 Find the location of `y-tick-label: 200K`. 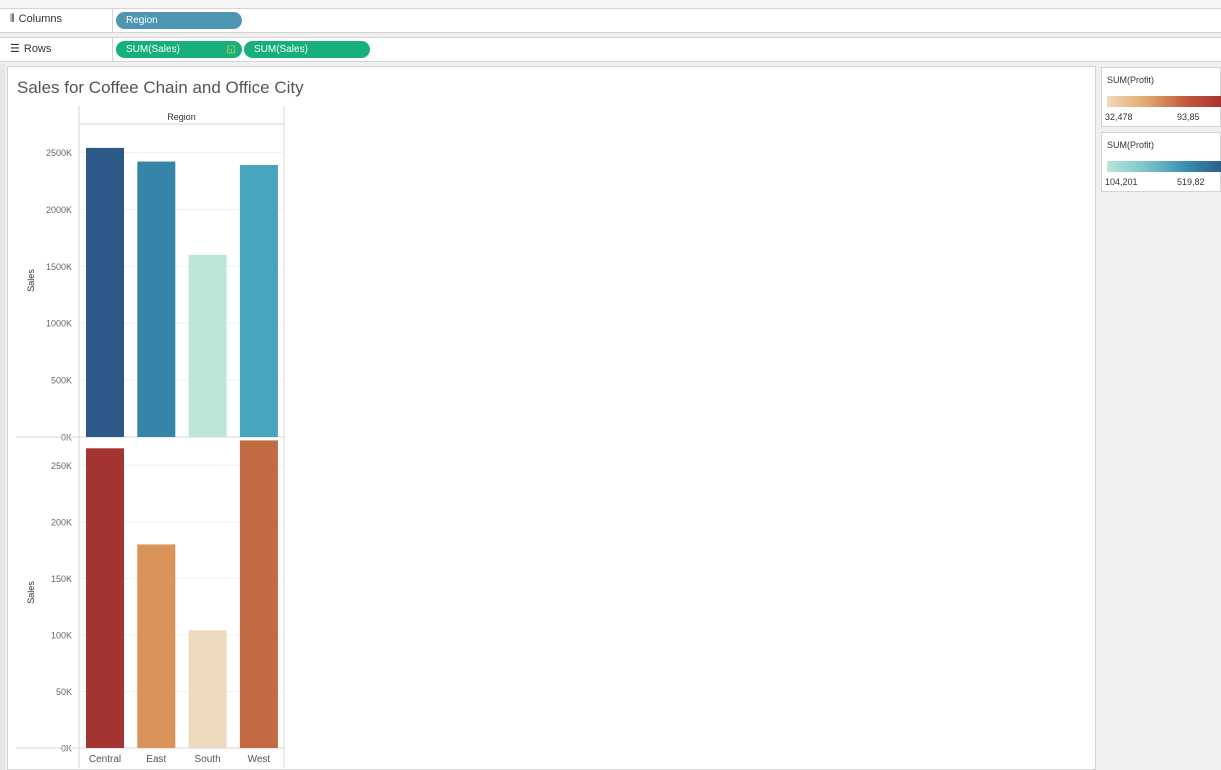

y-tick-label: 200K is located at coordinates (61, 522).